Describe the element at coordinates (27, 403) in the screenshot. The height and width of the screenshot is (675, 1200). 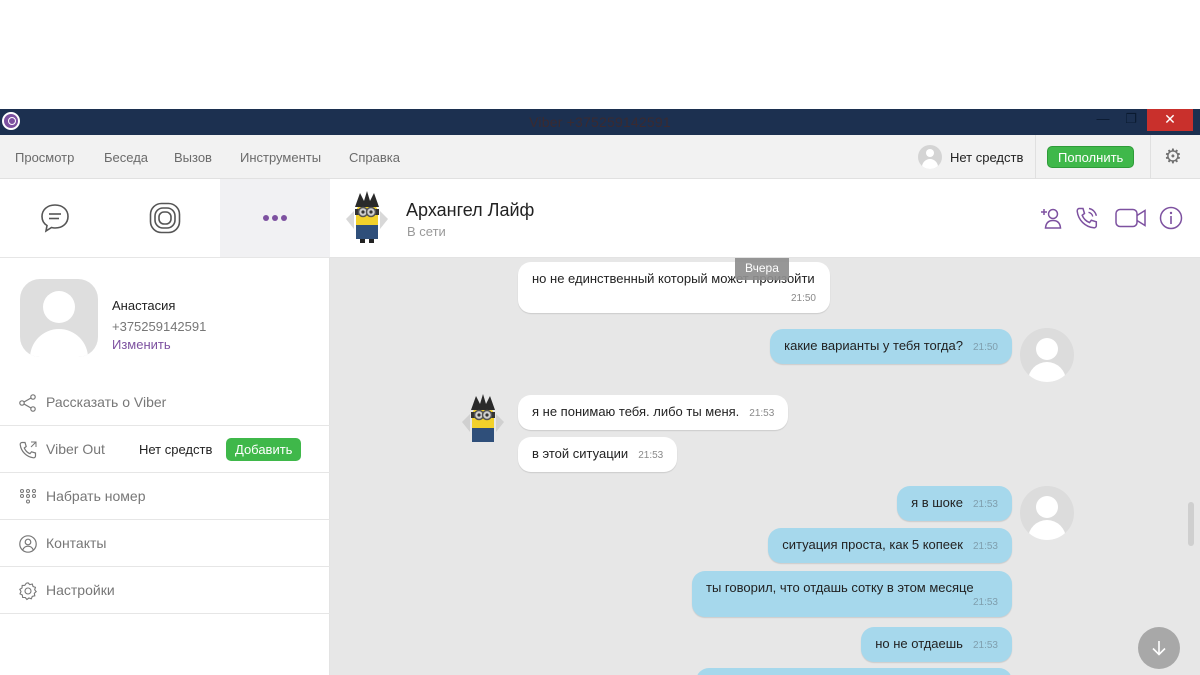
I see `share-icon` at that location.